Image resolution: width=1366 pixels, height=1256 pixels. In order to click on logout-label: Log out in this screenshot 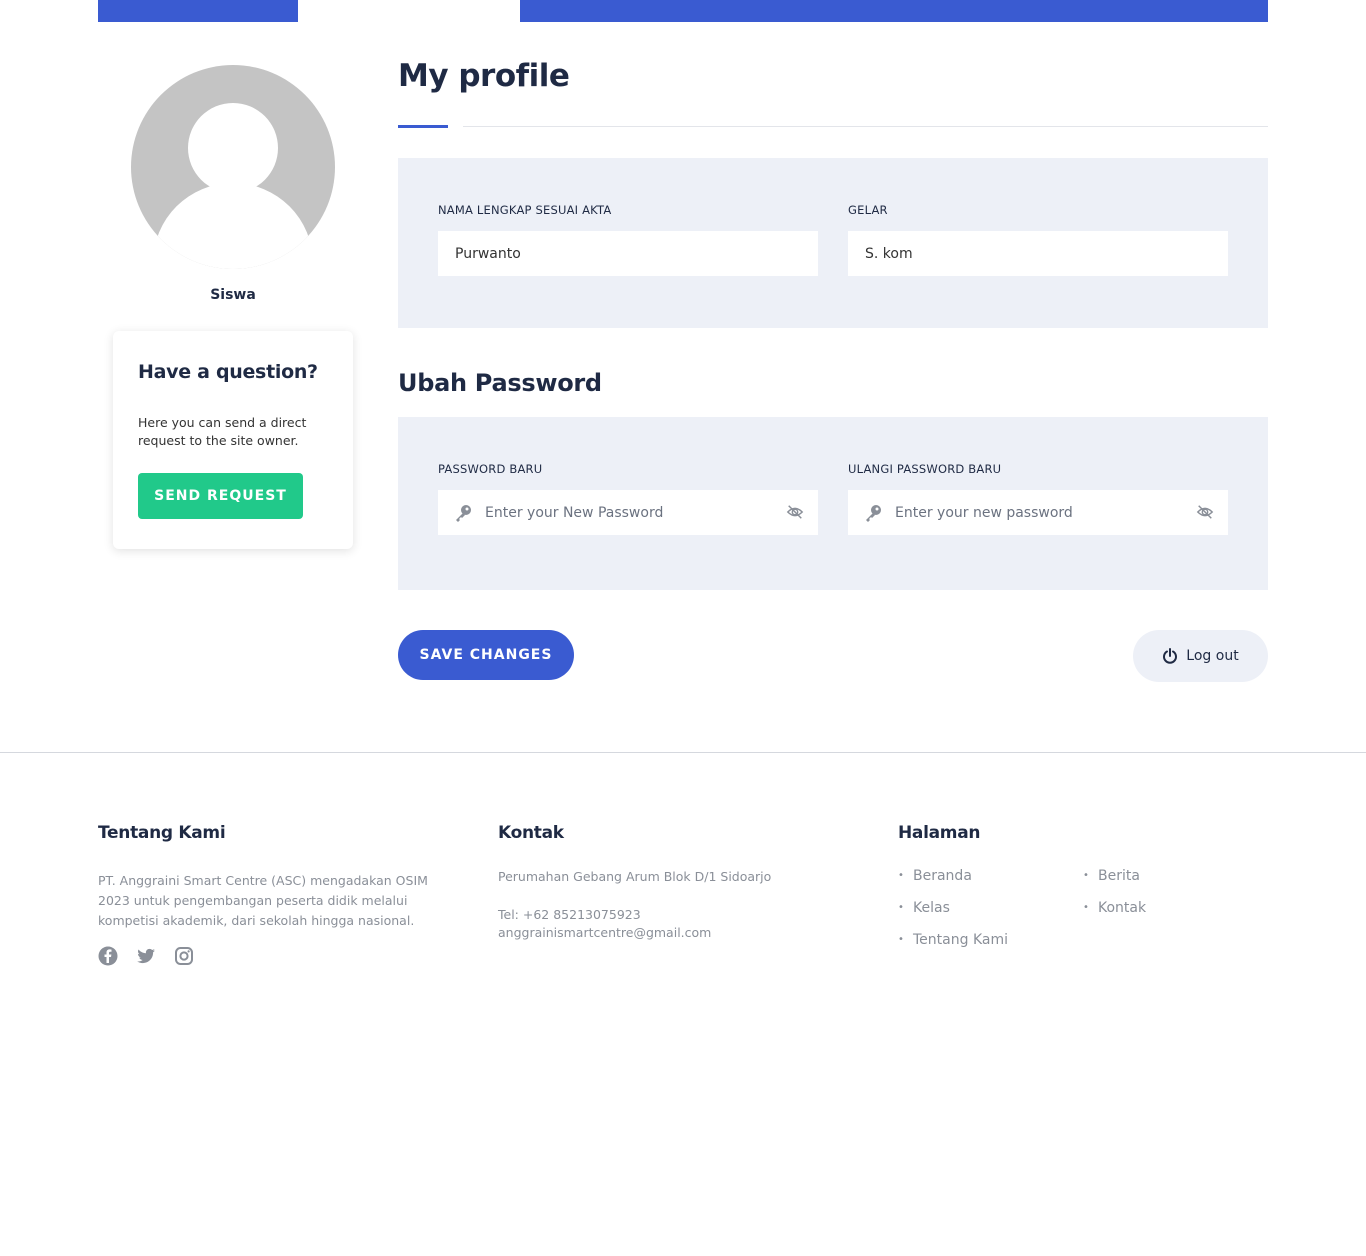, I will do `click(1212, 656)`.